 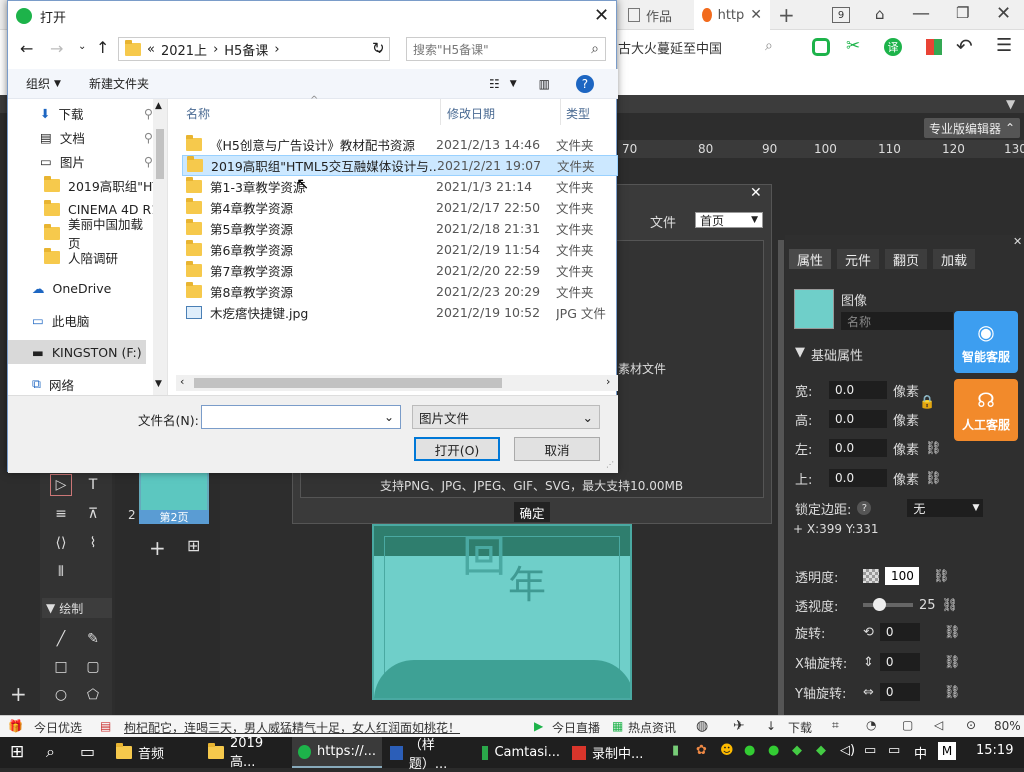 I want to click on wechat-icon: ●, so click(x=749, y=750).